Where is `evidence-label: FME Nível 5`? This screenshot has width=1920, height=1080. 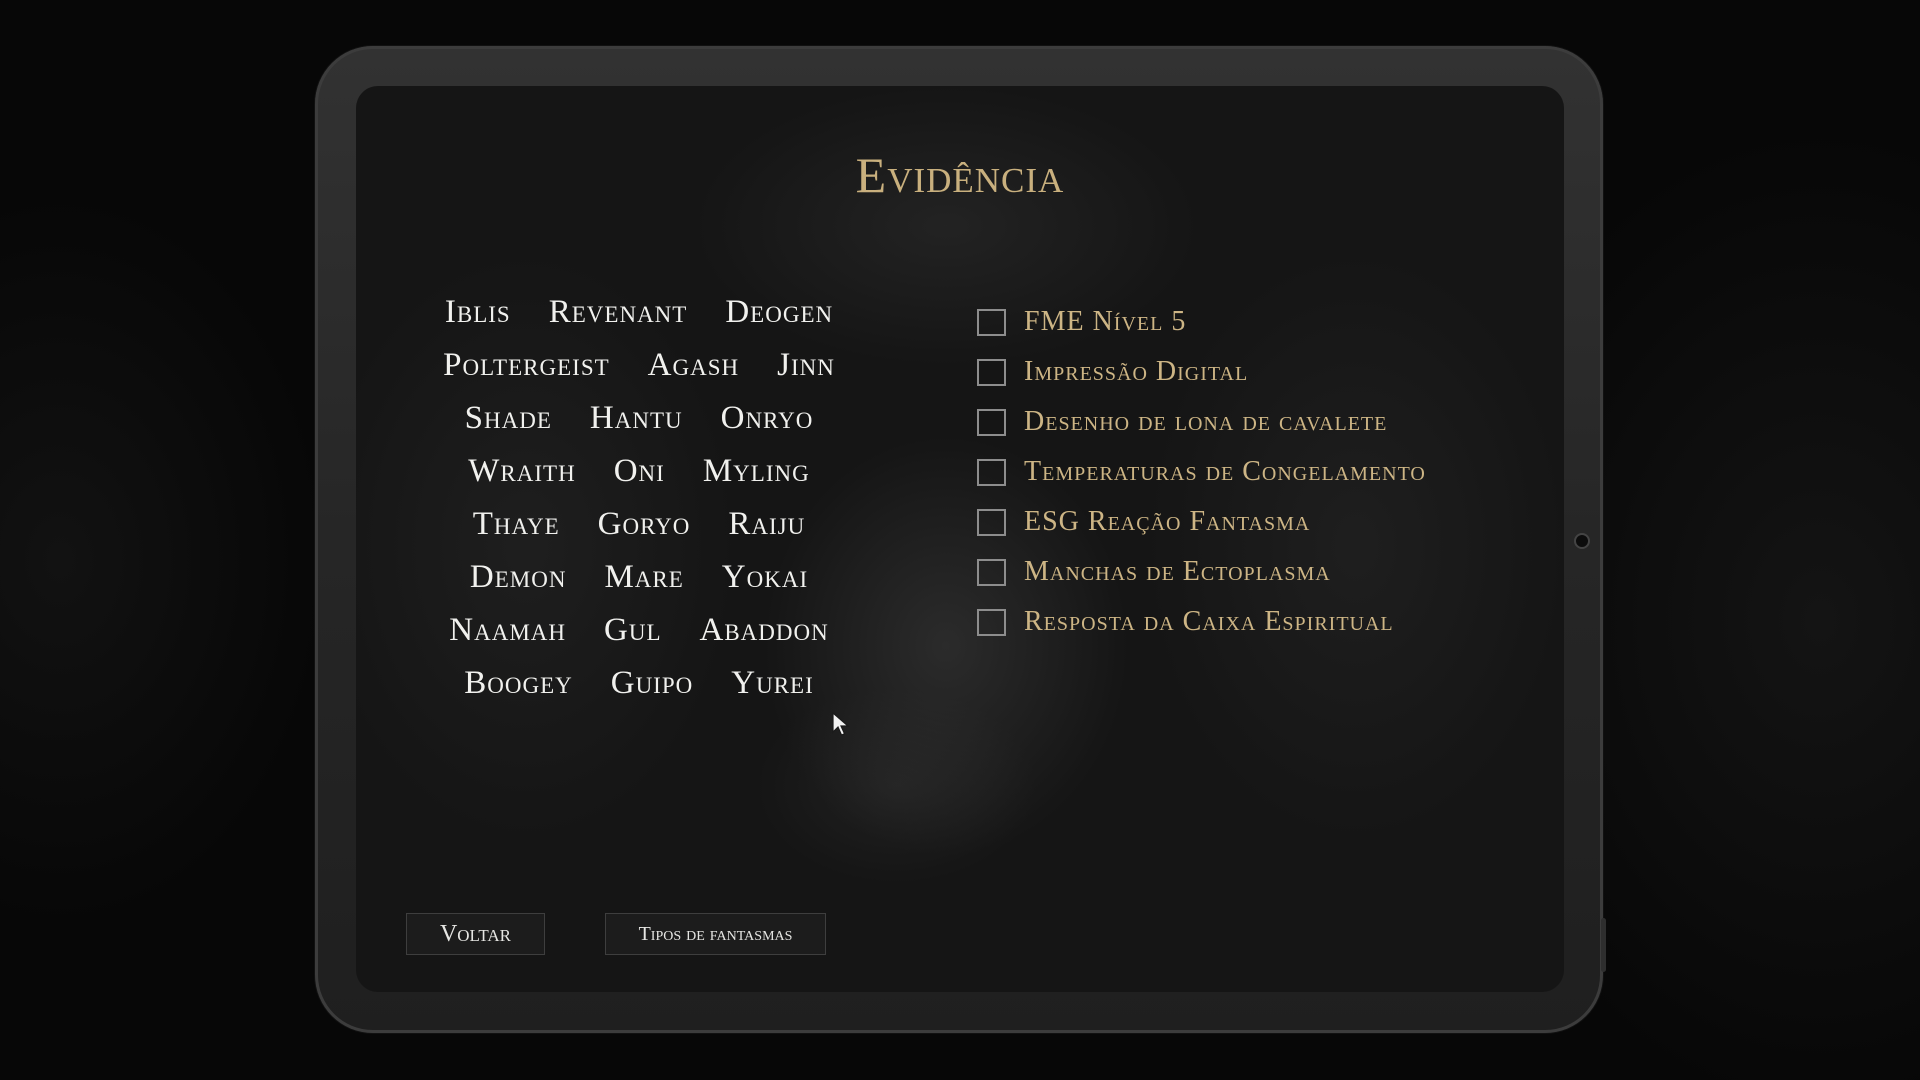 evidence-label: FME Nível 5 is located at coordinates (1105, 321).